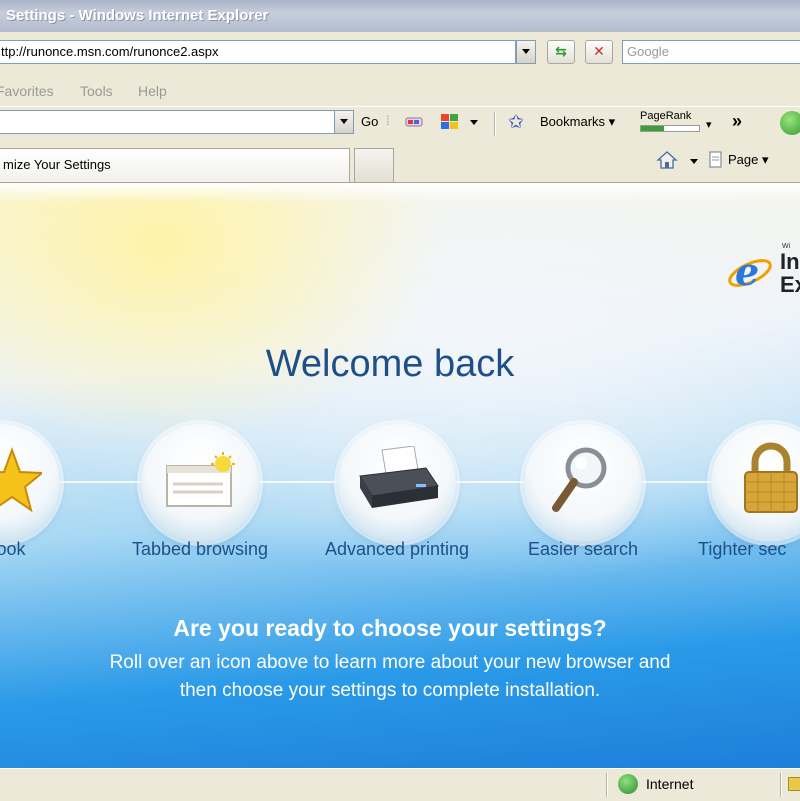 The height and width of the screenshot is (801, 800). I want to click on padlock-icon, so click(771, 477).